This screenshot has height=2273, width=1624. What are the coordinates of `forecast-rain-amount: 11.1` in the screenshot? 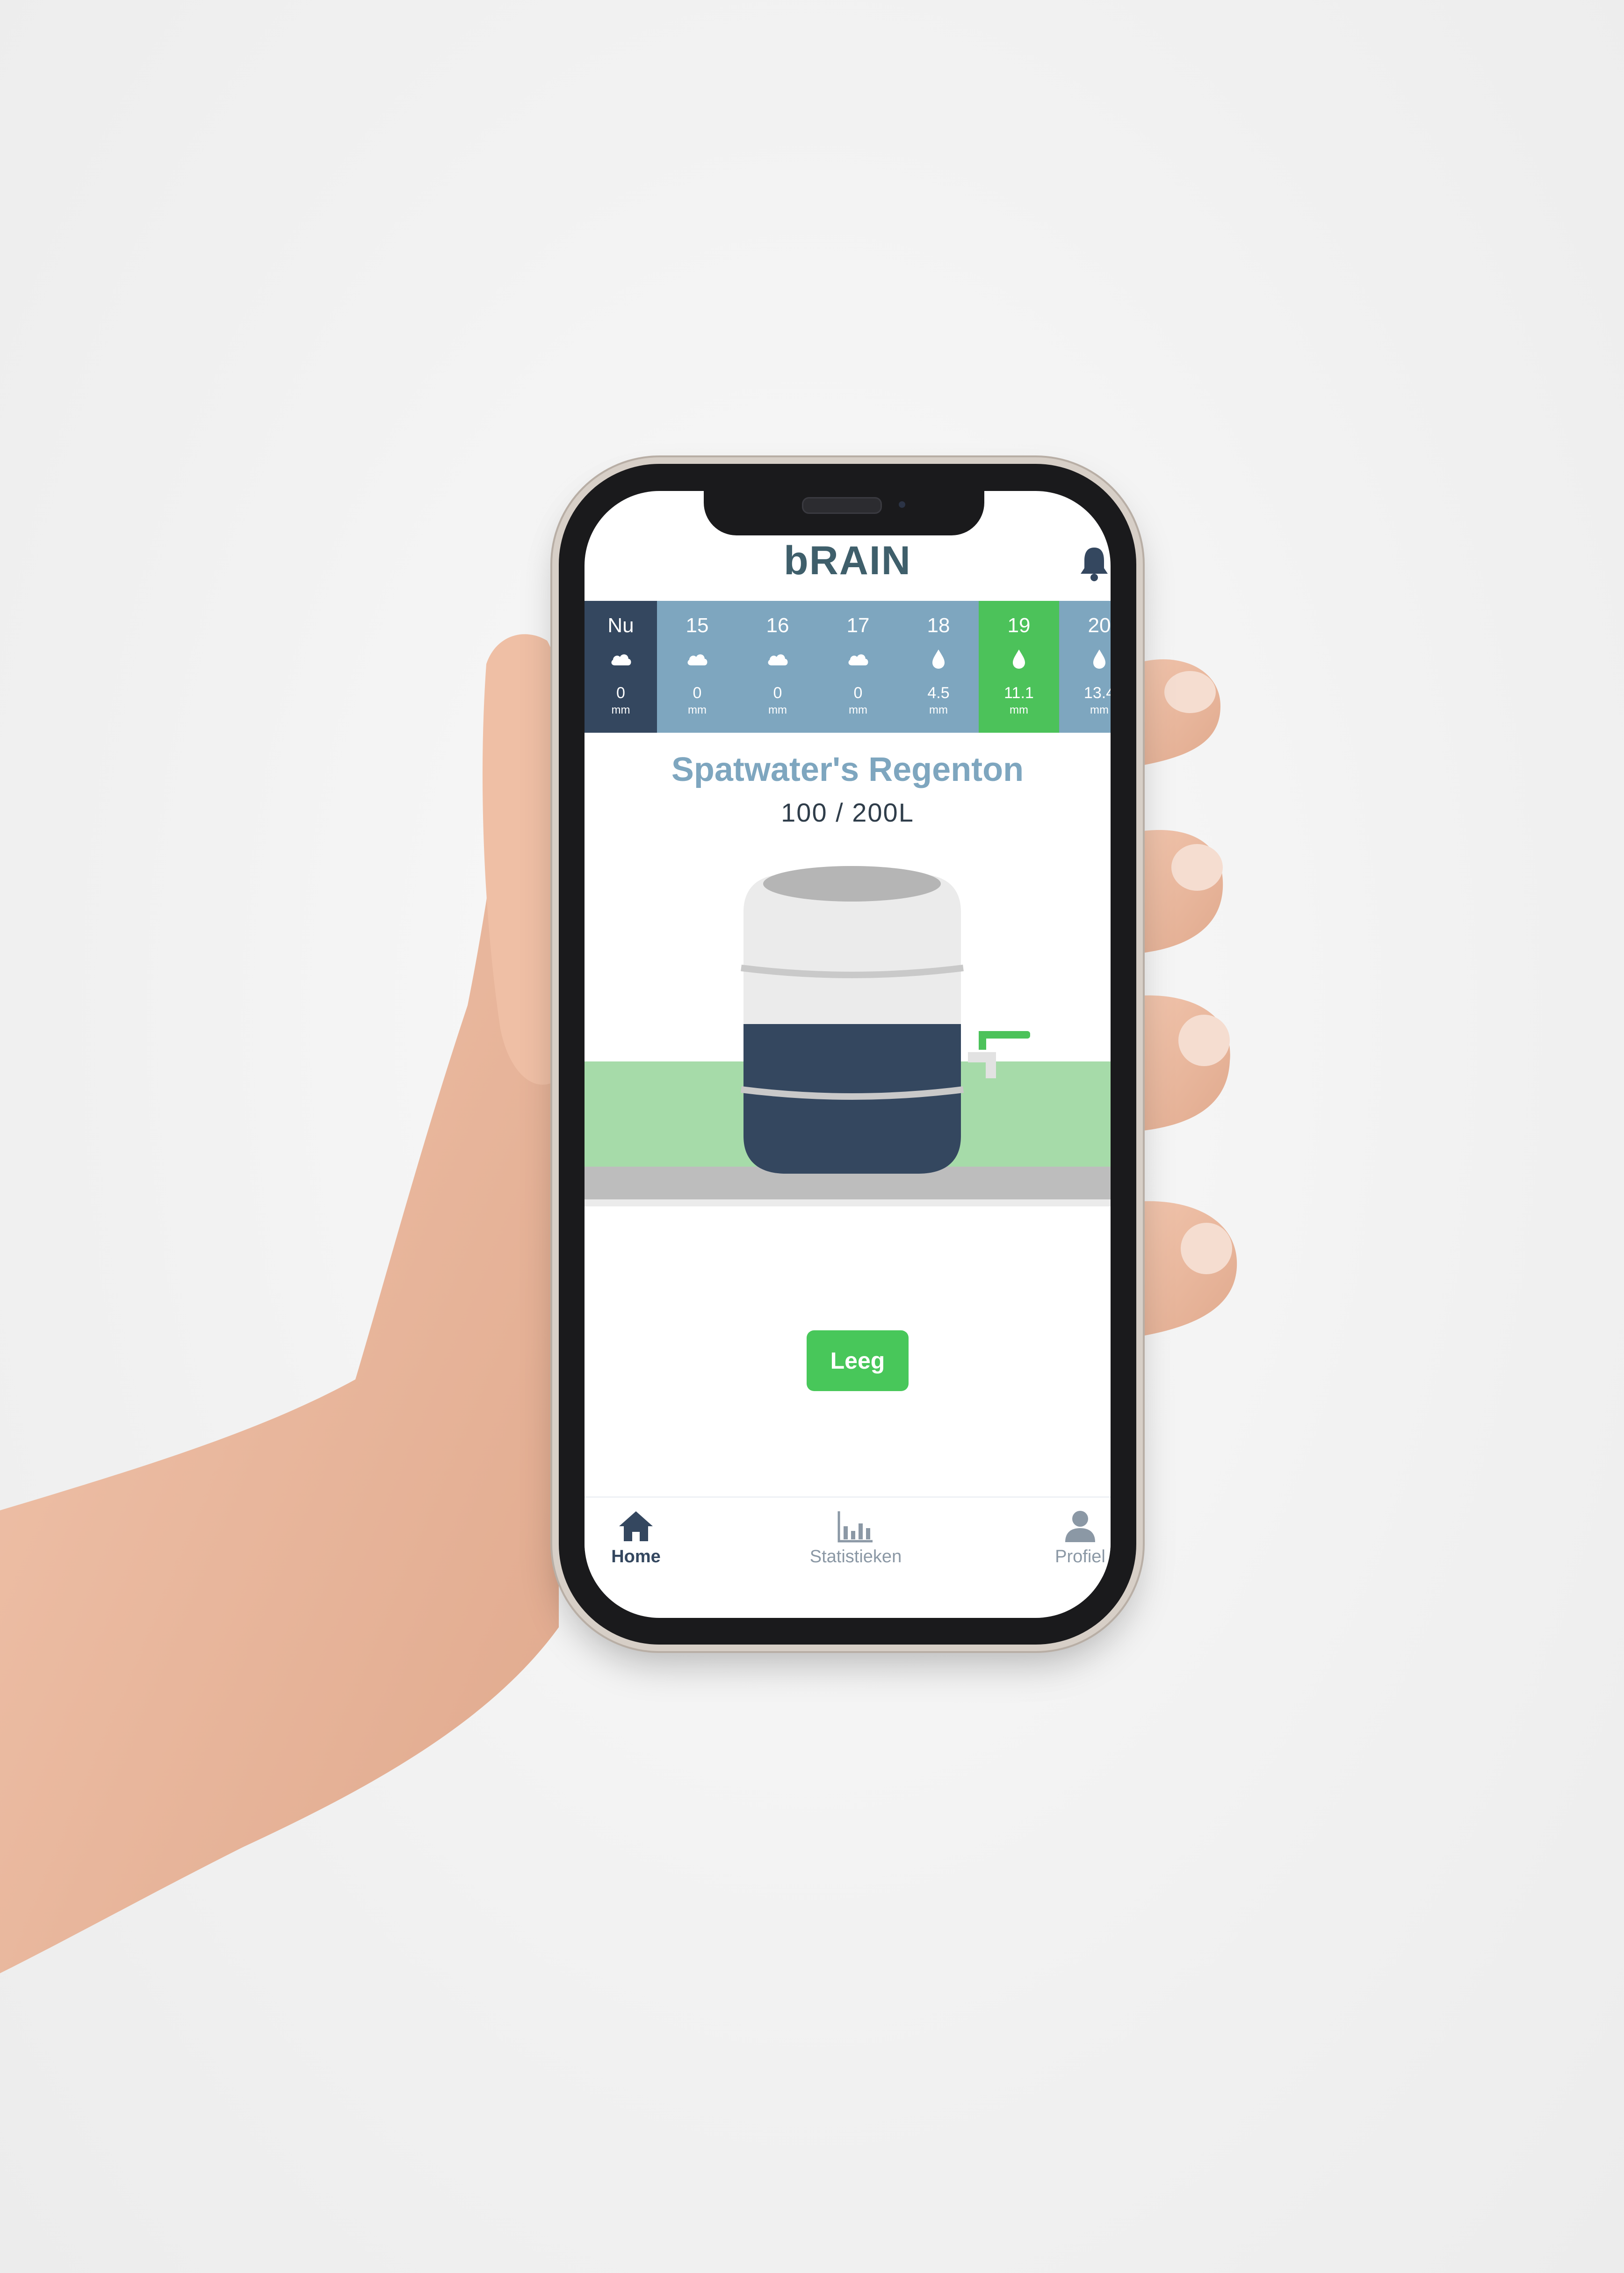 It's located at (1019, 693).